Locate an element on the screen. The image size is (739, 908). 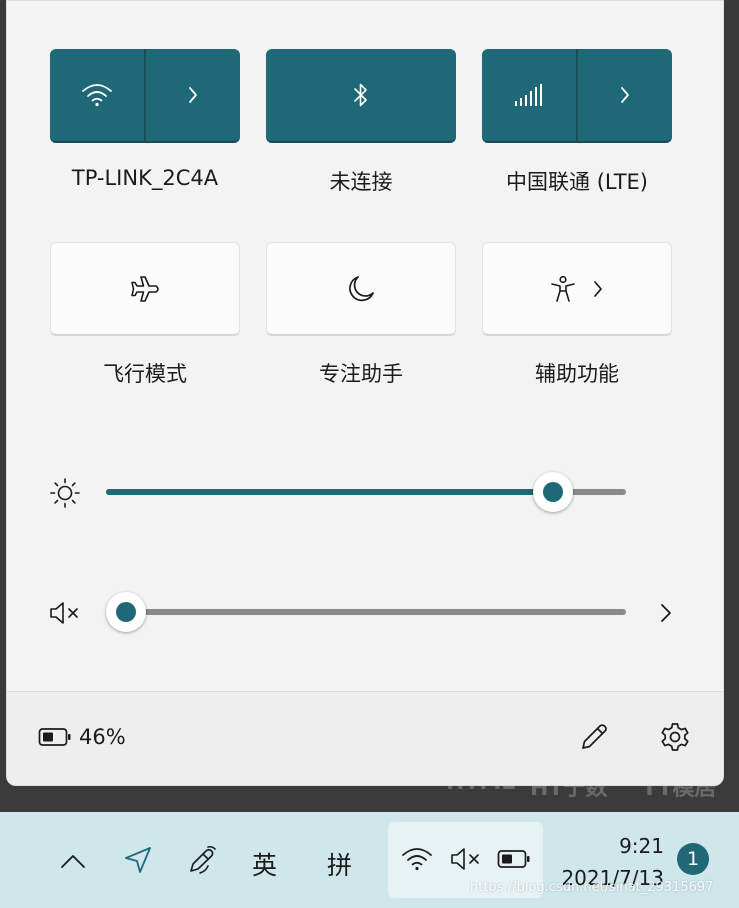
moon-icon is located at coordinates (361, 289).